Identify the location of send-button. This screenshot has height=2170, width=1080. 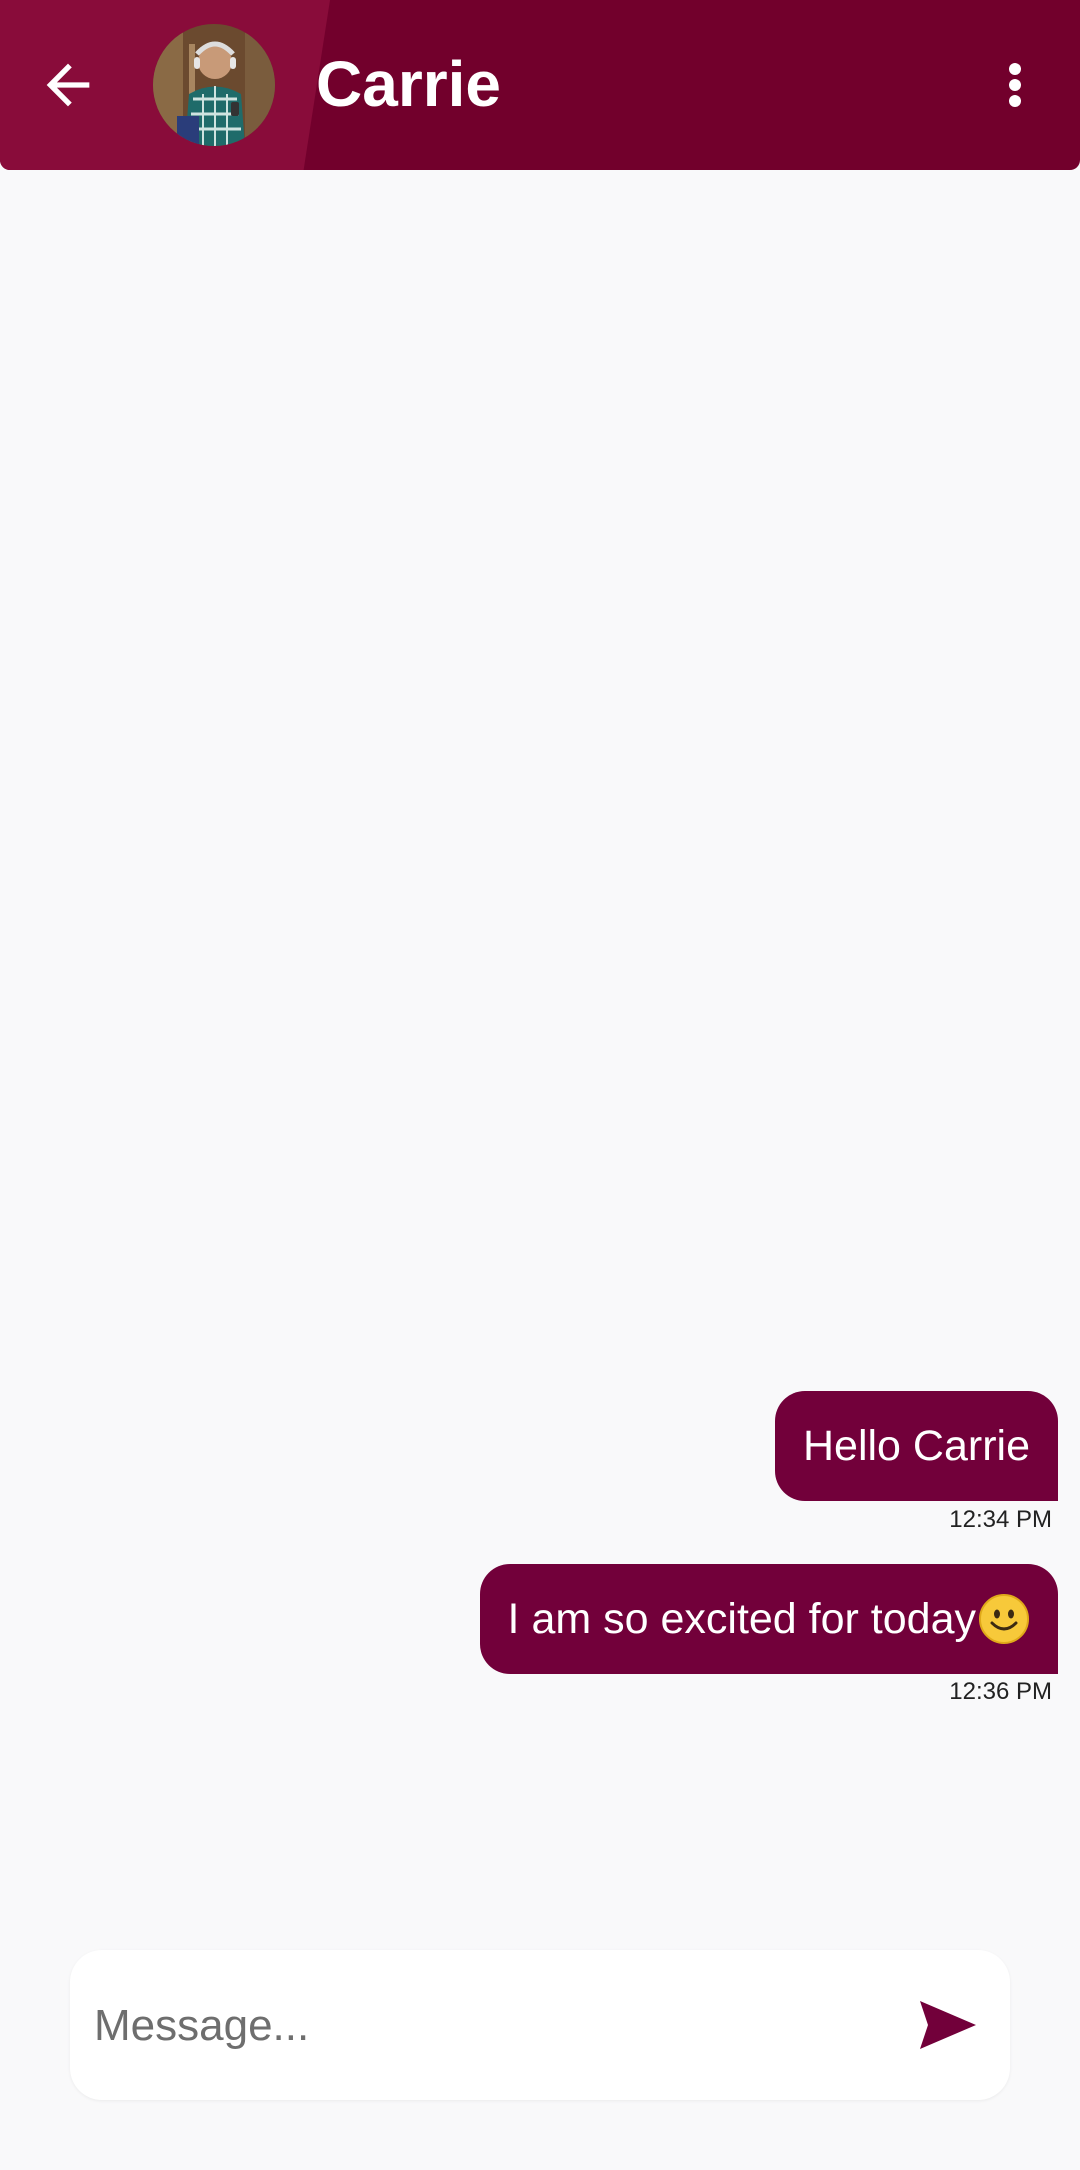
(948, 2025).